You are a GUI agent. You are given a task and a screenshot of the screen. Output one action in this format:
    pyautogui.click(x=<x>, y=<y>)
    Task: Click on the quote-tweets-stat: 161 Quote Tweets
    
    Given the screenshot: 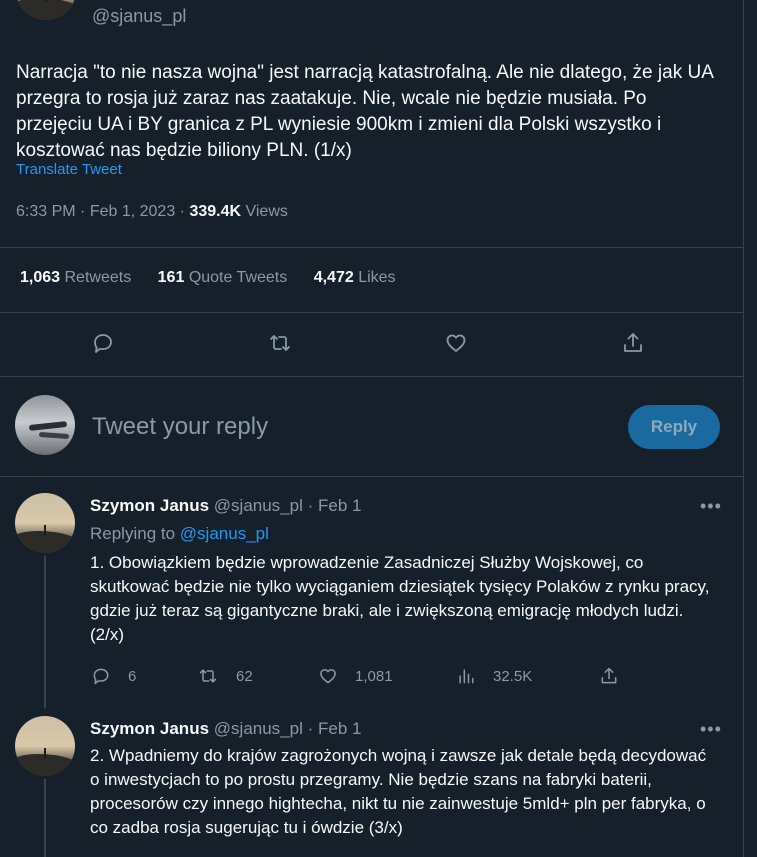 What is the action you would take?
    pyautogui.click(x=223, y=277)
    